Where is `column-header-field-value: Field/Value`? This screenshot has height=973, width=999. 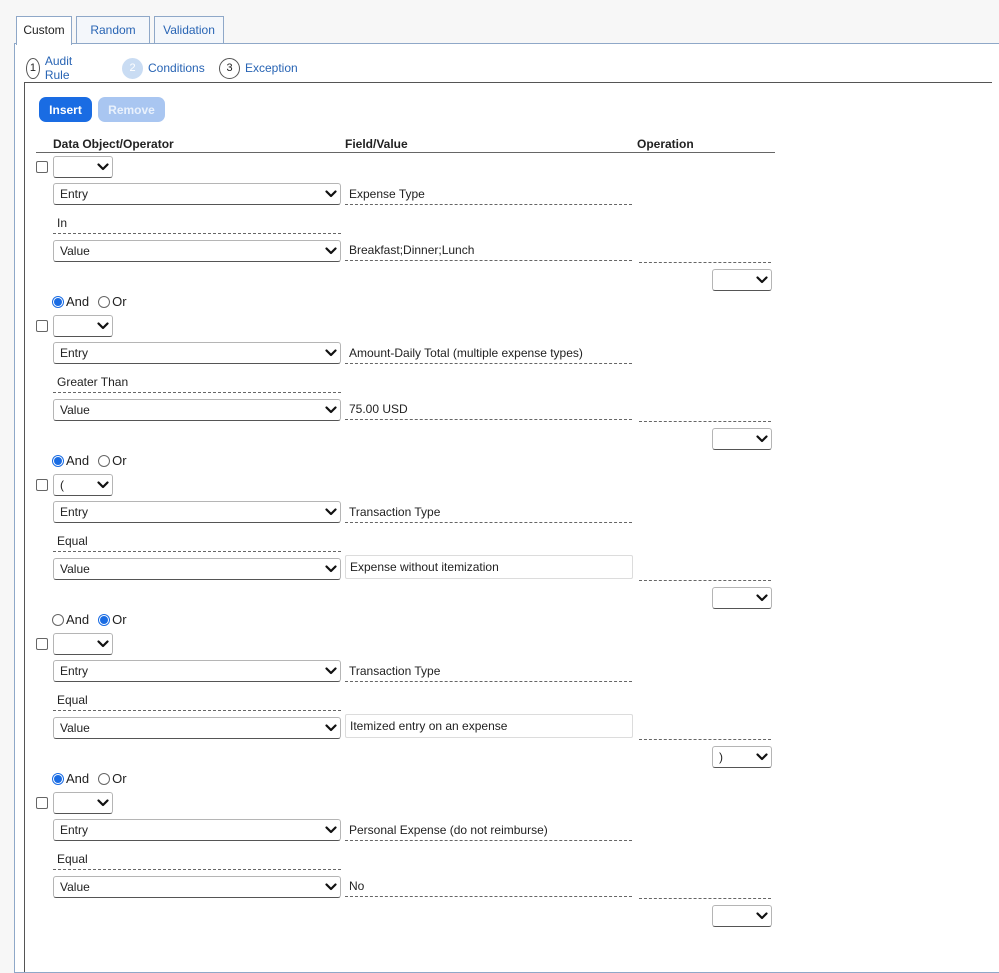
column-header-field-value: Field/Value is located at coordinates (376, 144).